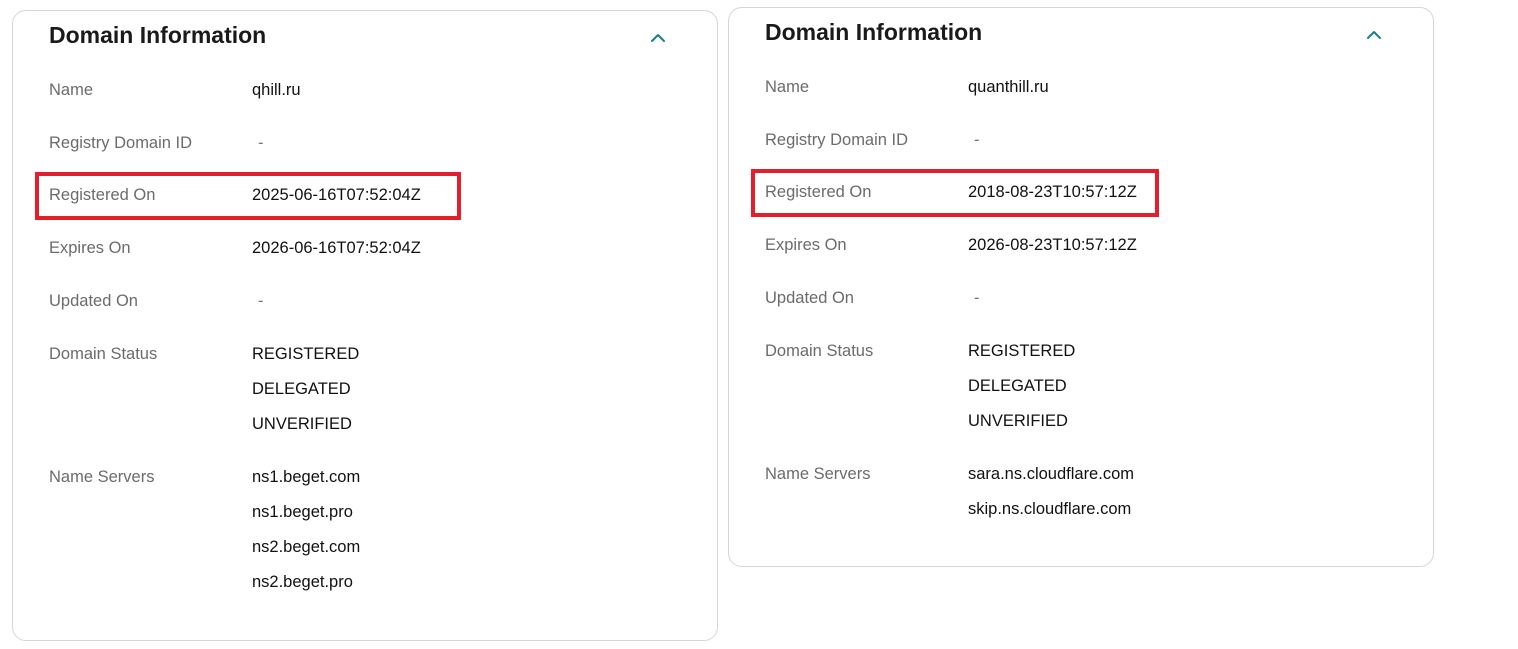  Describe the element at coordinates (1050, 509) in the screenshot. I see `name-server-value: skip.ns.cloudflare.com` at that location.